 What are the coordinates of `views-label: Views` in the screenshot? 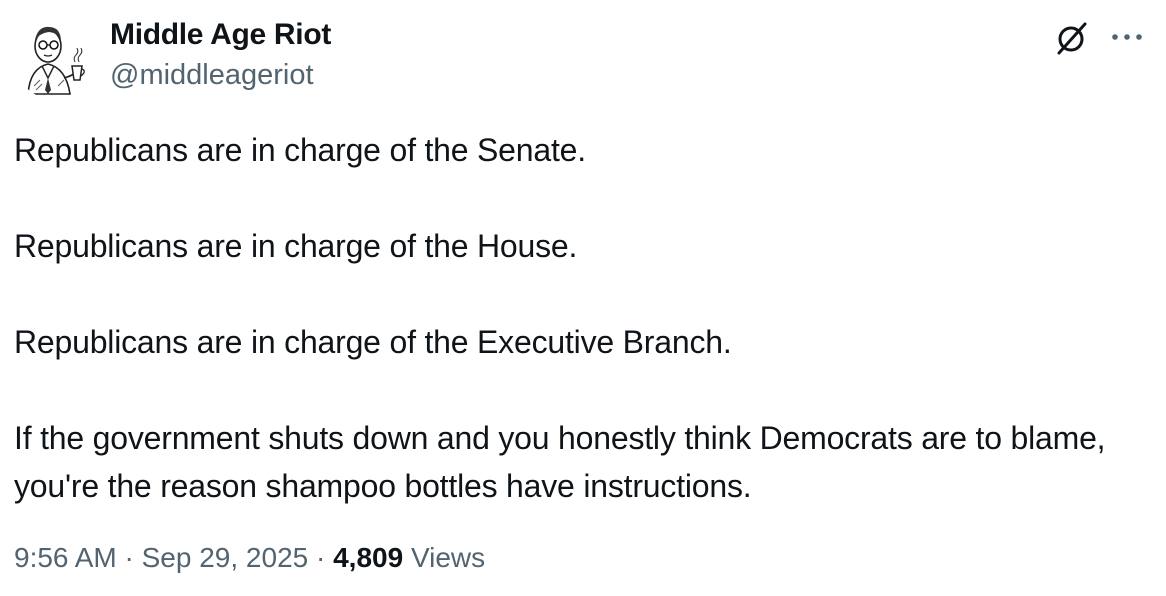 It's located at (448, 557).